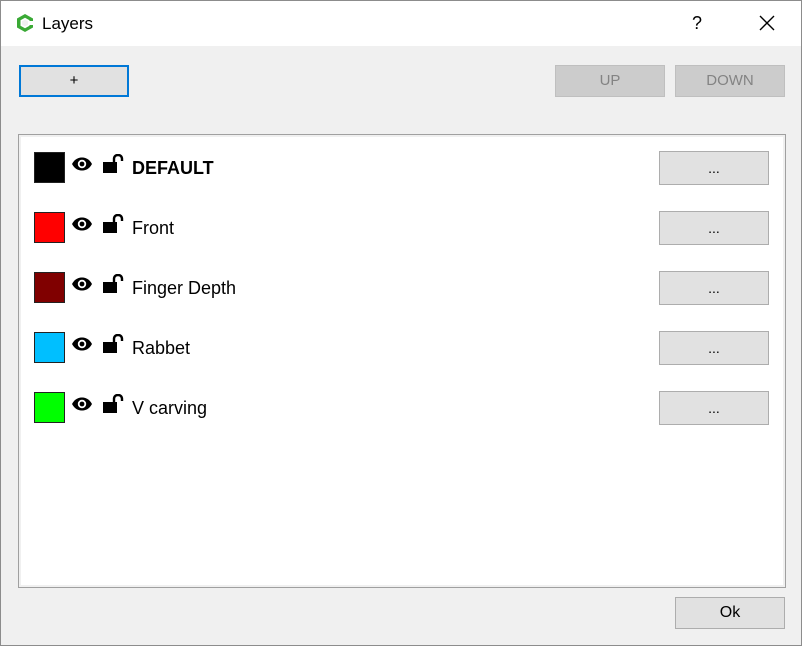 Image resolution: width=802 pixels, height=646 pixels. Describe the element at coordinates (184, 288) in the screenshot. I see `layer-name: Finger Depth` at that location.